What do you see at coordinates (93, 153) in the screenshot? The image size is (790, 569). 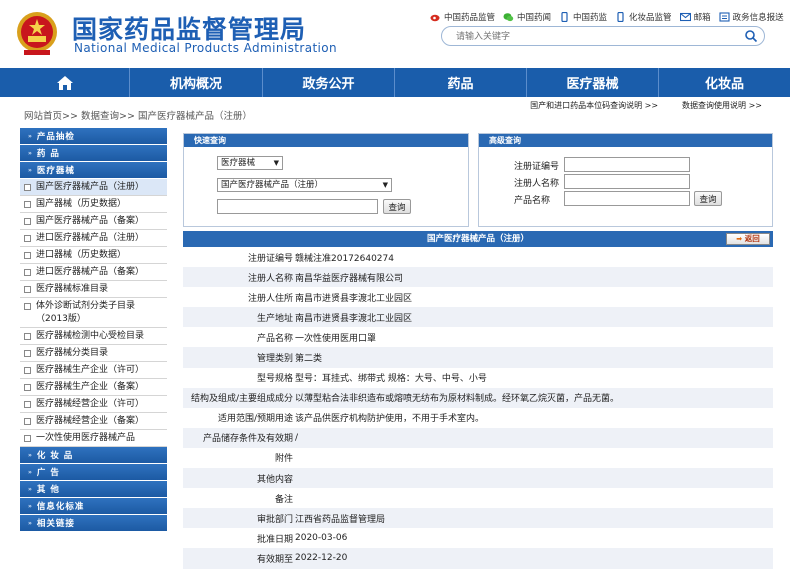 I see `sidebar-cat-drugs: » 药 品` at bounding box center [93, 153].